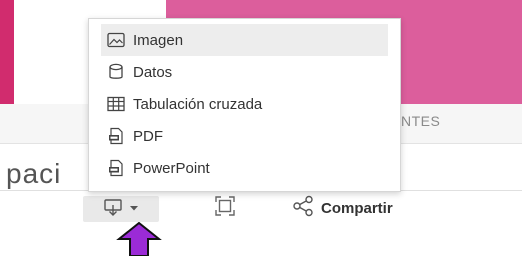 This screenshot has width=522, height=256. What do you see at coordinates (153, 72) in the screenshot?
I see `menu-item-label: Datos` at bounding box center [153, 72].